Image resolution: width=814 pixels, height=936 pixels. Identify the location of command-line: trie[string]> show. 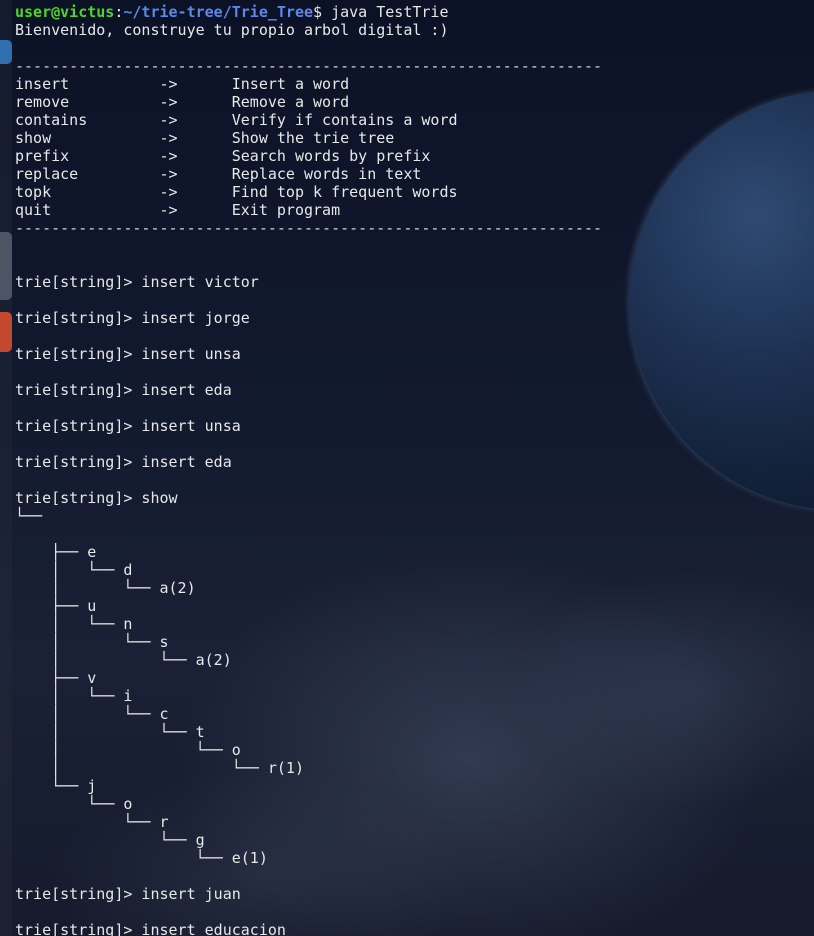
(96, 498).